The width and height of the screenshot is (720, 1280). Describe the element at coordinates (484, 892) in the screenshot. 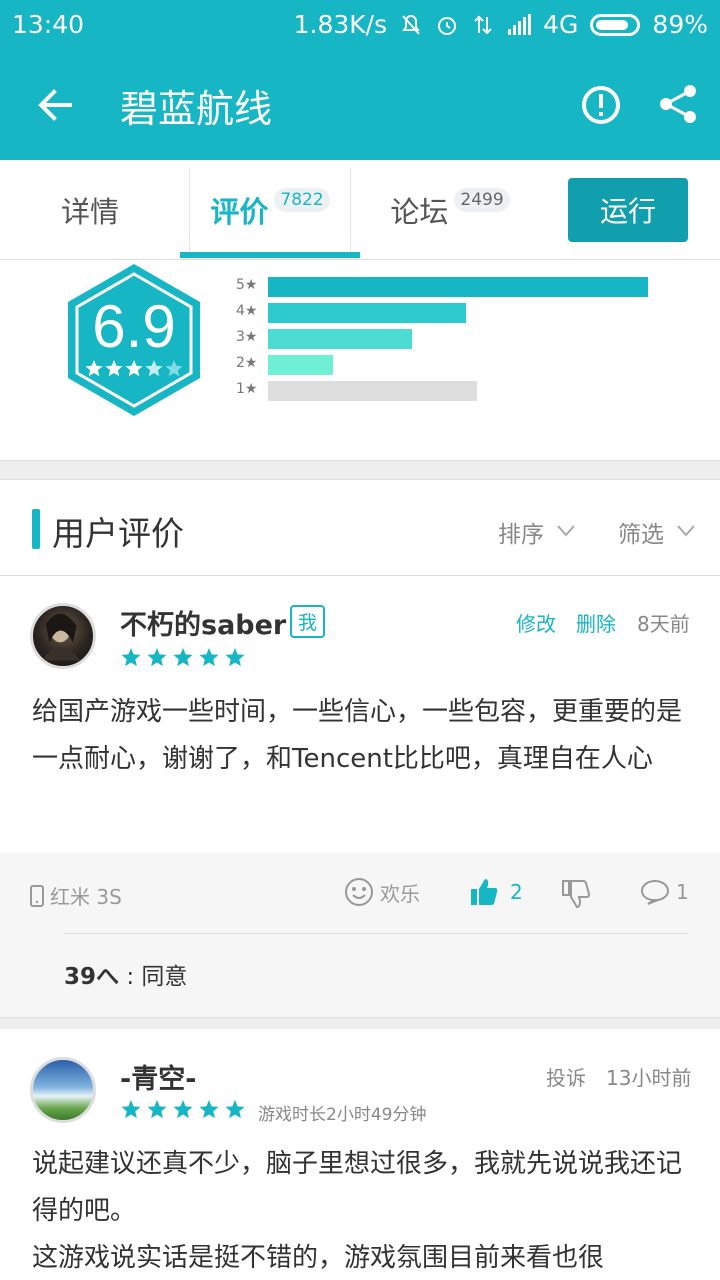

I see `thumbs-up-icon` at that location.